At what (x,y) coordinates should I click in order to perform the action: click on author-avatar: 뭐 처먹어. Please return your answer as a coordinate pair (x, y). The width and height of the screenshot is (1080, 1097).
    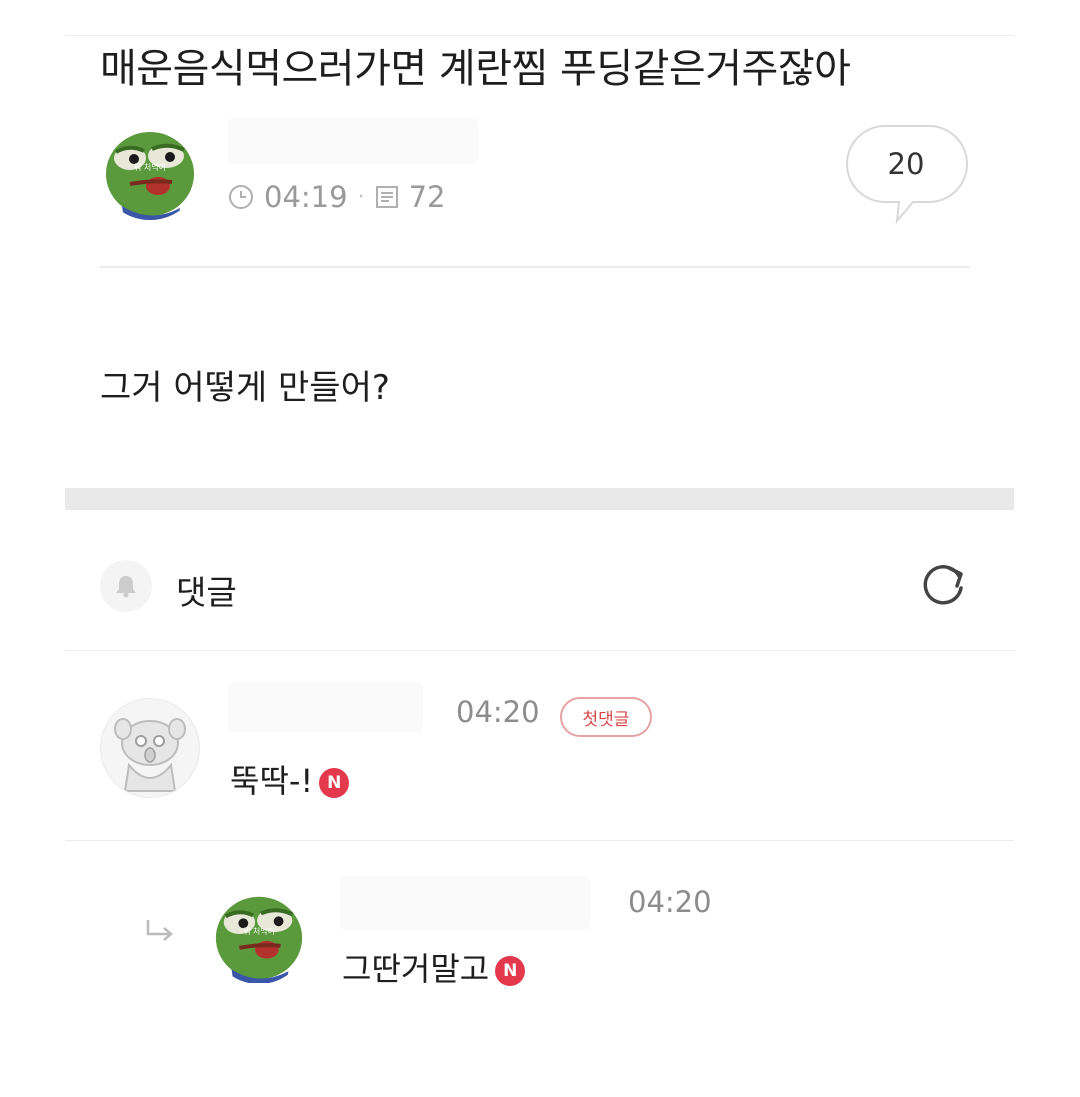
    Looking at the image, I should click on (150, 172).